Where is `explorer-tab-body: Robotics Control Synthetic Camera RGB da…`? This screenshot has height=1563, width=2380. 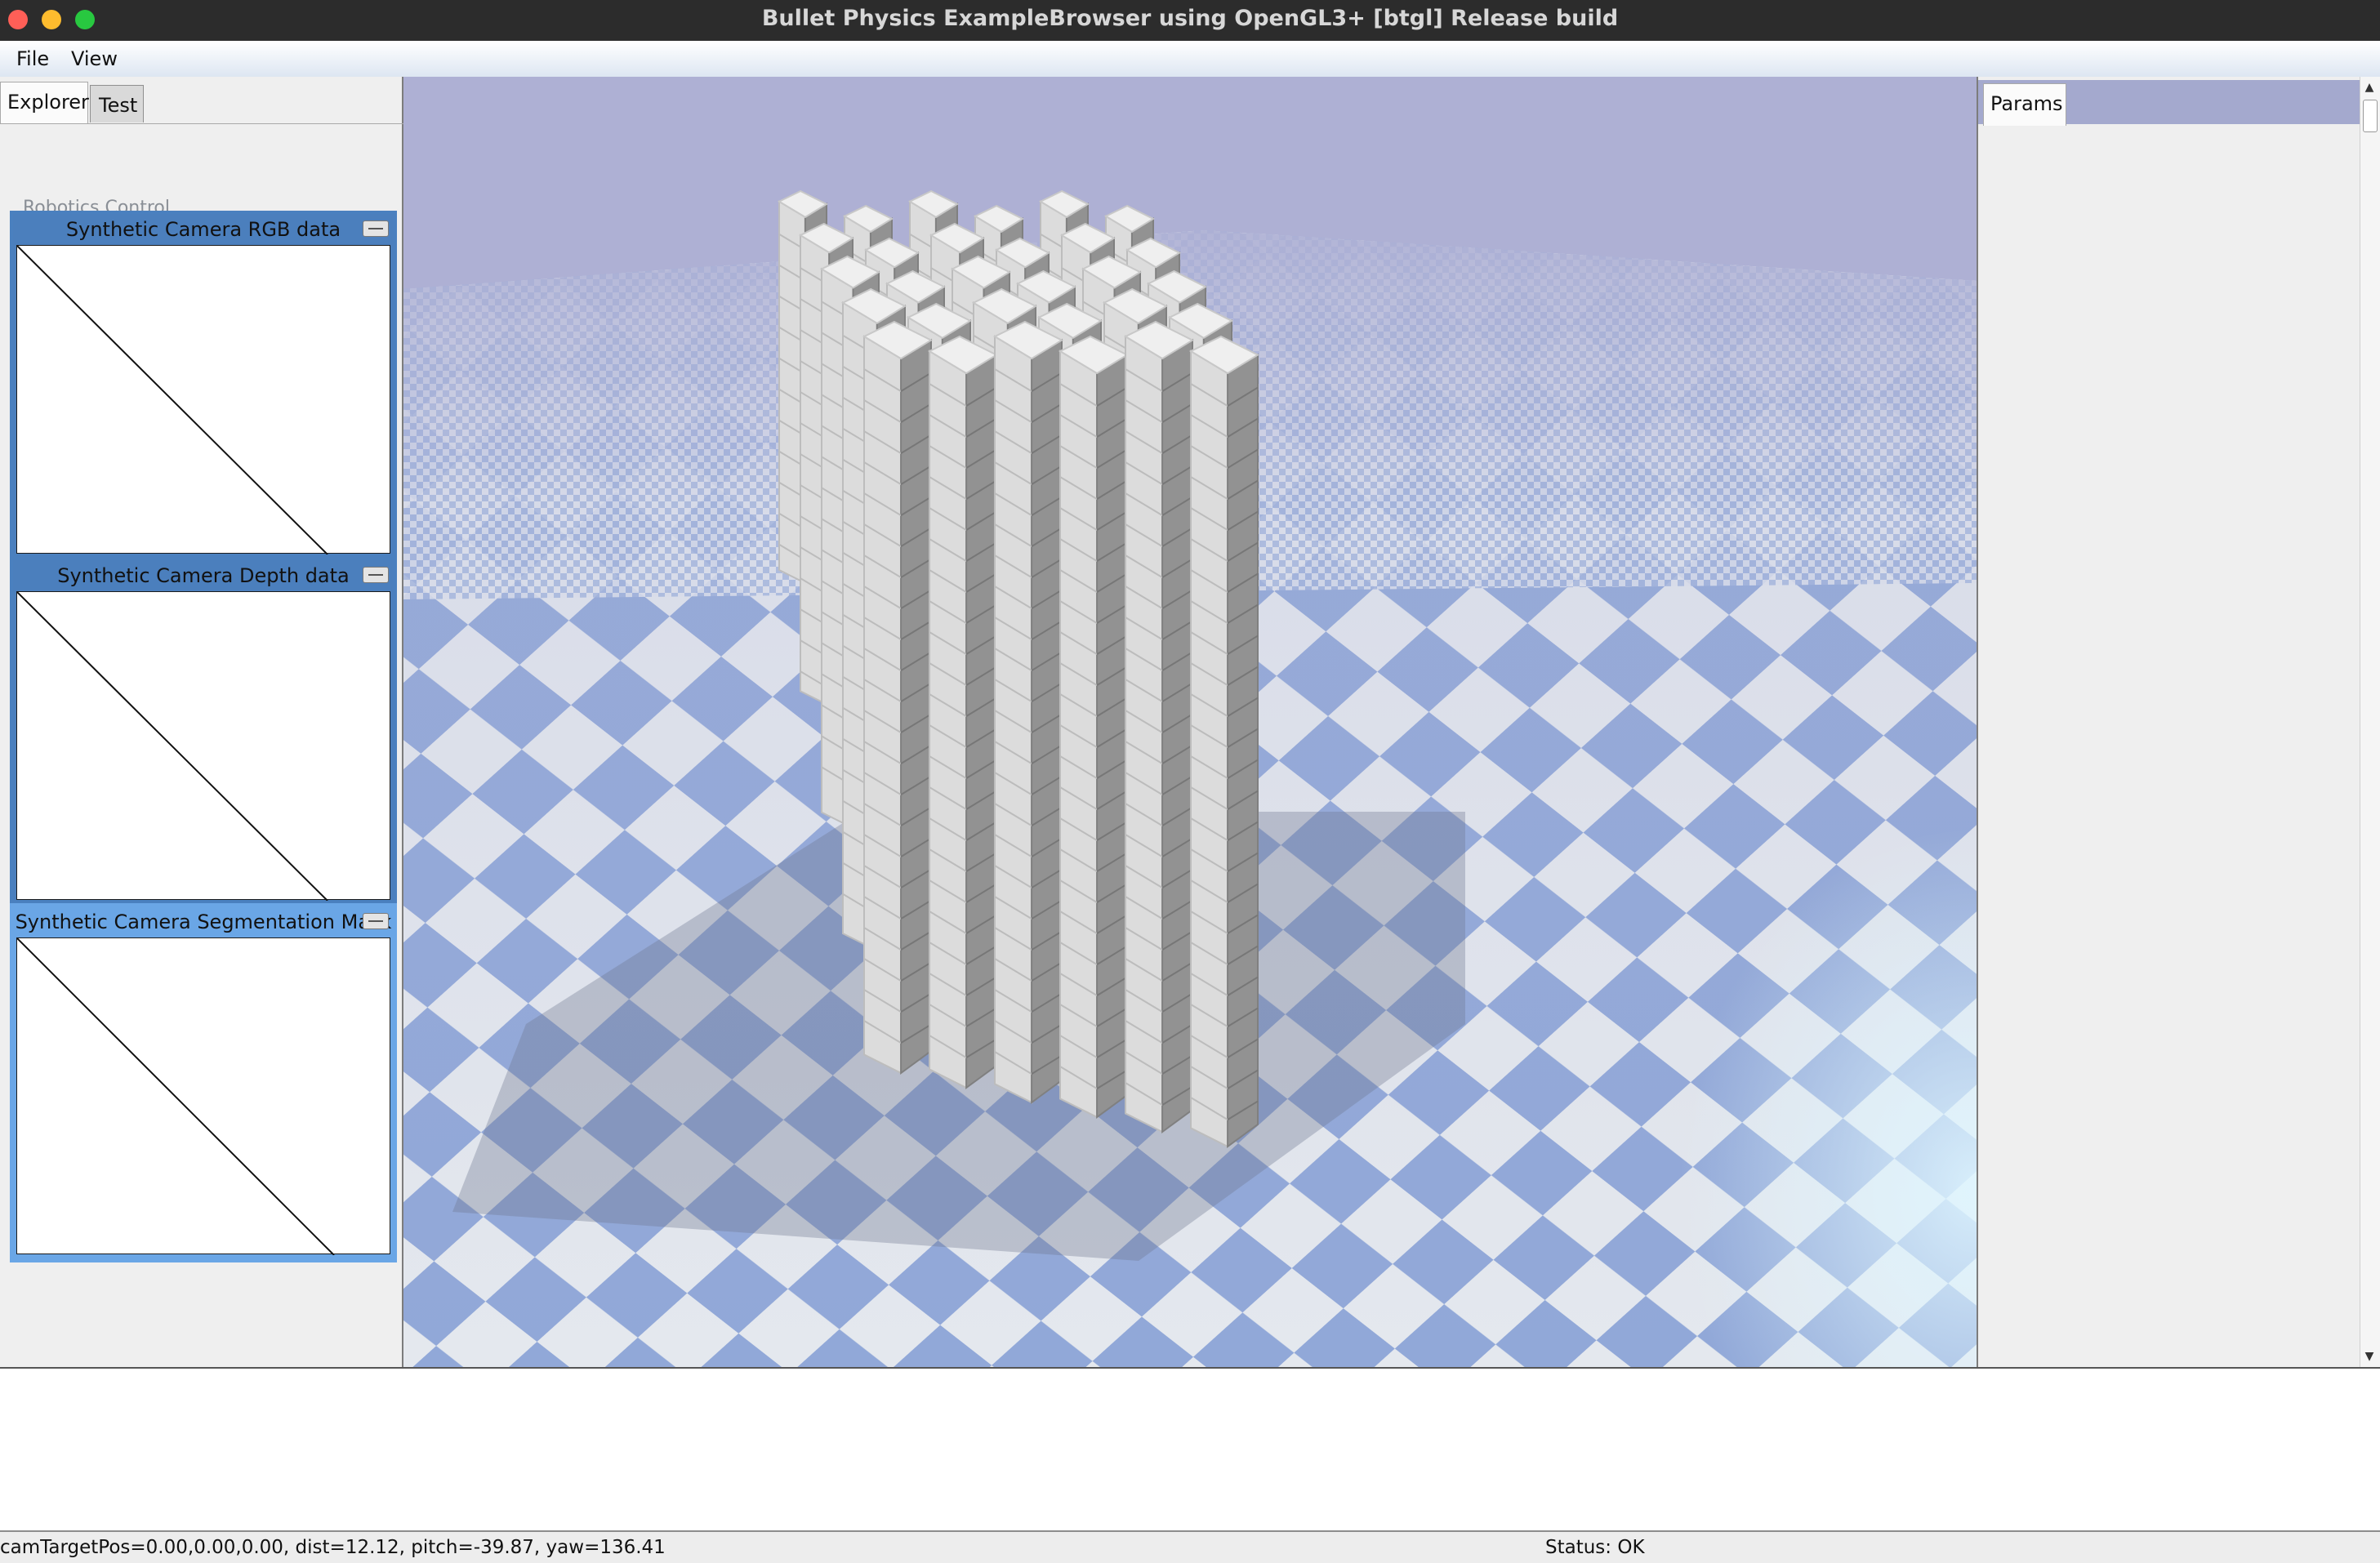 explorer-tab-body: Robotics Control Synthetic Camera RGB da… is located at coordinates (202, 745).